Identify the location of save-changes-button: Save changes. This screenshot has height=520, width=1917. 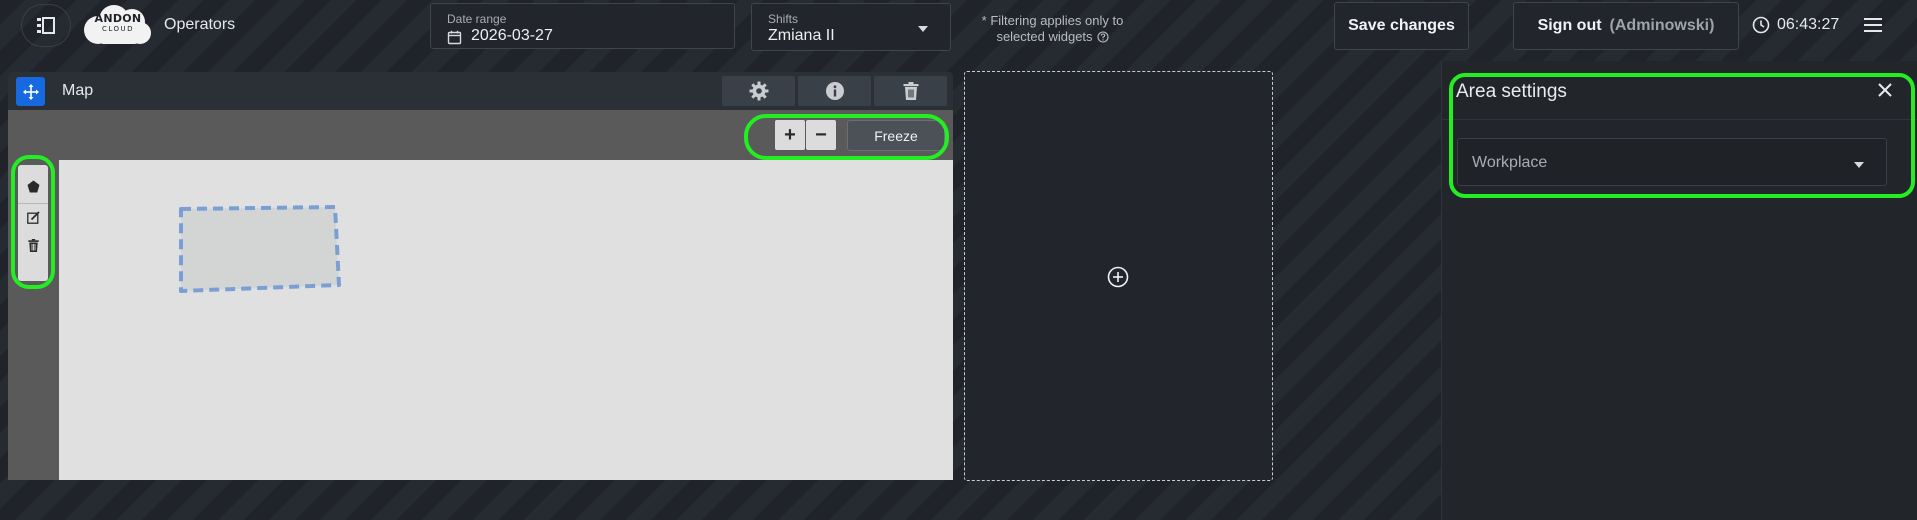
(1401, 26).